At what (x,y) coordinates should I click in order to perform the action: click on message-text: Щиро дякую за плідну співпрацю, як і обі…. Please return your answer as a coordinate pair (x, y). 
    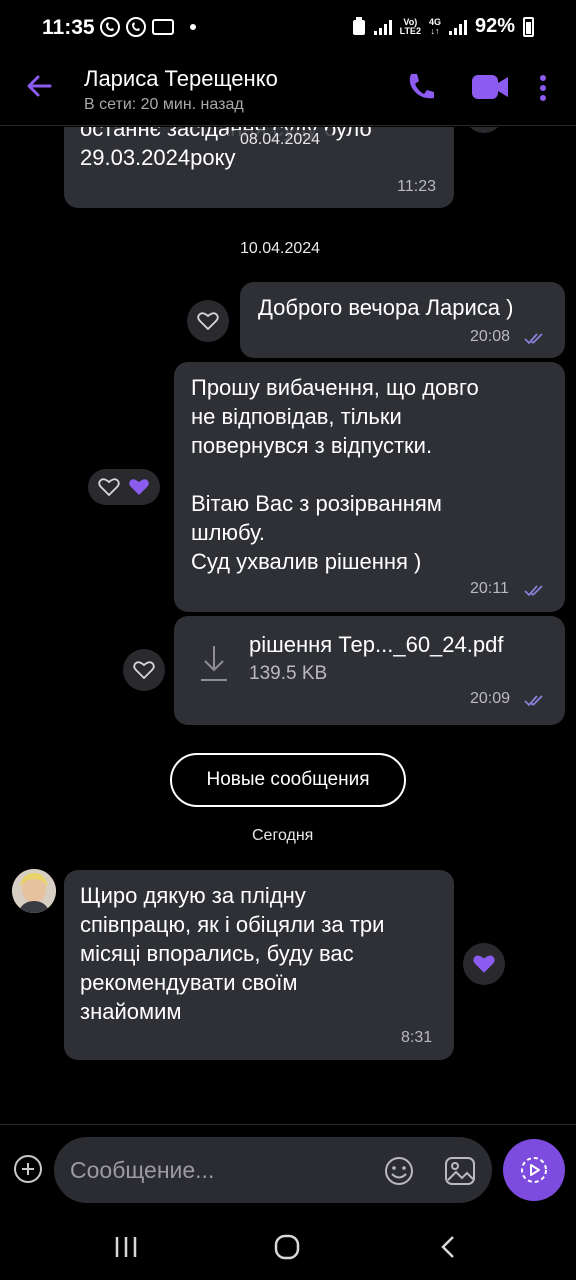
    Looking at the image, I should click on (232, 953).